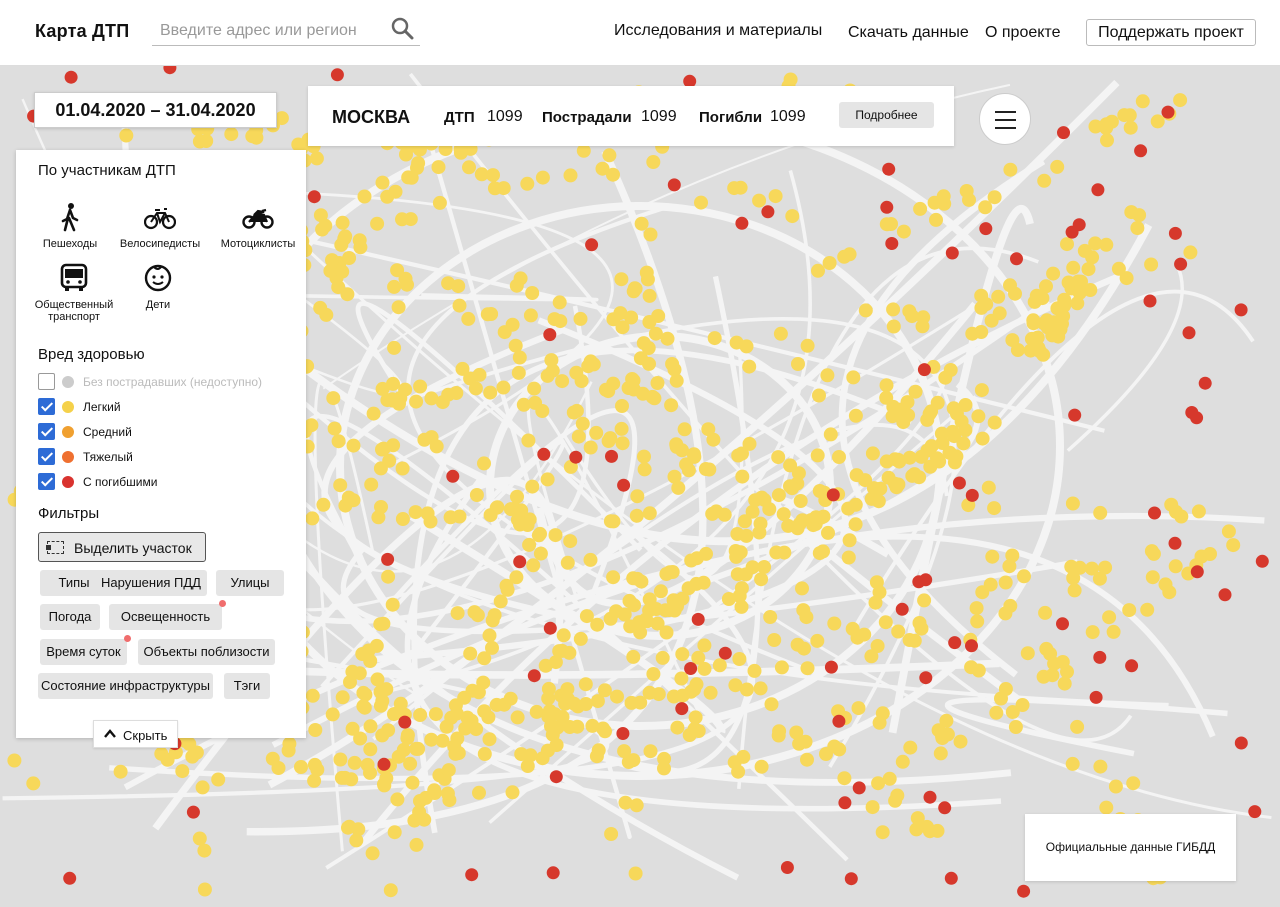  What do you see at coordinates (402, 28) in the screenshot?
I see `search-icon` at bounding box center [402, 28].